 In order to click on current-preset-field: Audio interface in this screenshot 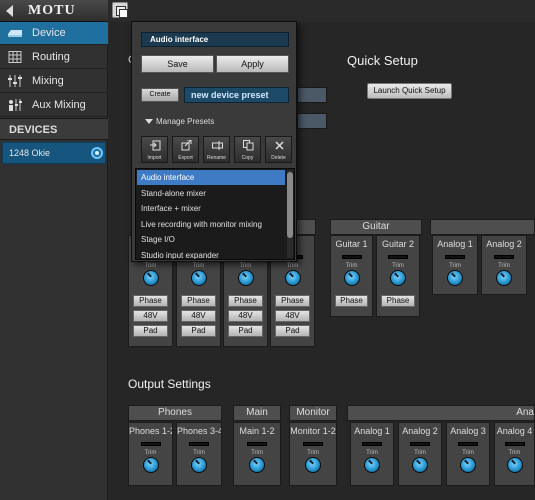, I will do `click(215, 39)`.